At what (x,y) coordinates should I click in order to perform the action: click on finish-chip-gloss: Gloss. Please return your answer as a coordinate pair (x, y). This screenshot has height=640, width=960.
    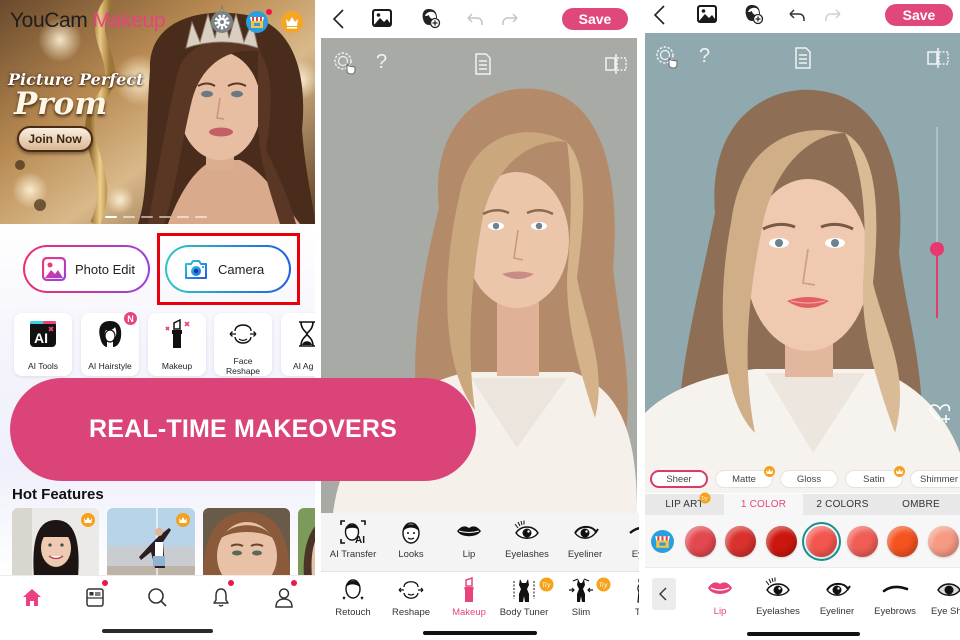
    Looking at the image, I should click on (809, 479).